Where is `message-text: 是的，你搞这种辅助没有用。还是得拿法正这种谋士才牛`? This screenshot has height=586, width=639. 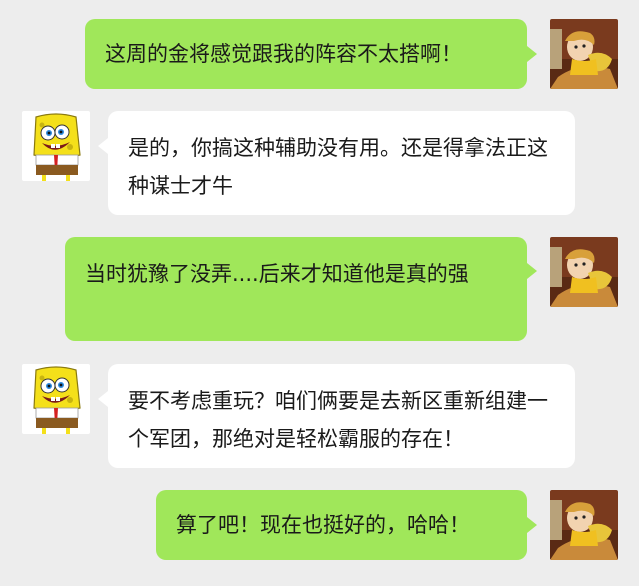
message-text: 是的，你搞这种辅助没有用。还是得拿法正这种谋士才牛 is located at coordinates (338, 167).